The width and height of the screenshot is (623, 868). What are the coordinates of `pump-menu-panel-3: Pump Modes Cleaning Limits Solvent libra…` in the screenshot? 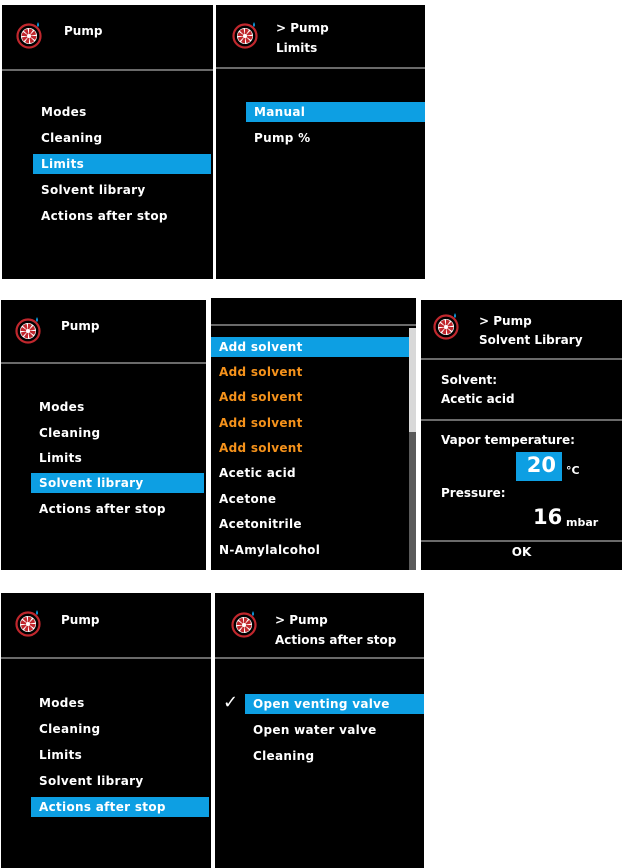 It's located at (106, 730).